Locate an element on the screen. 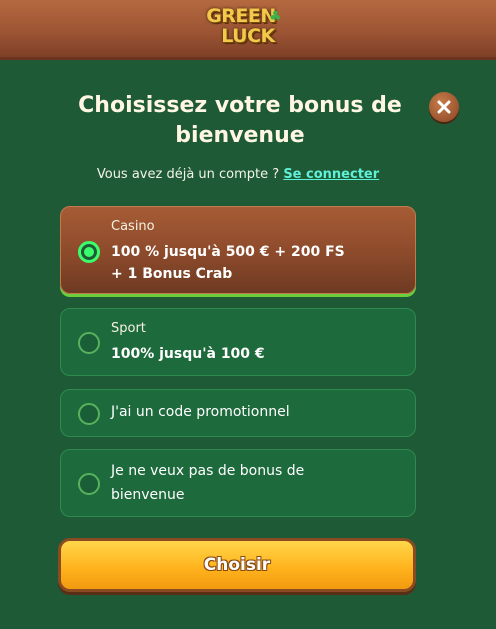  option-no-bonus: Je ne veux pas de bonus de bienvenue is located at coordinates (238, 483).